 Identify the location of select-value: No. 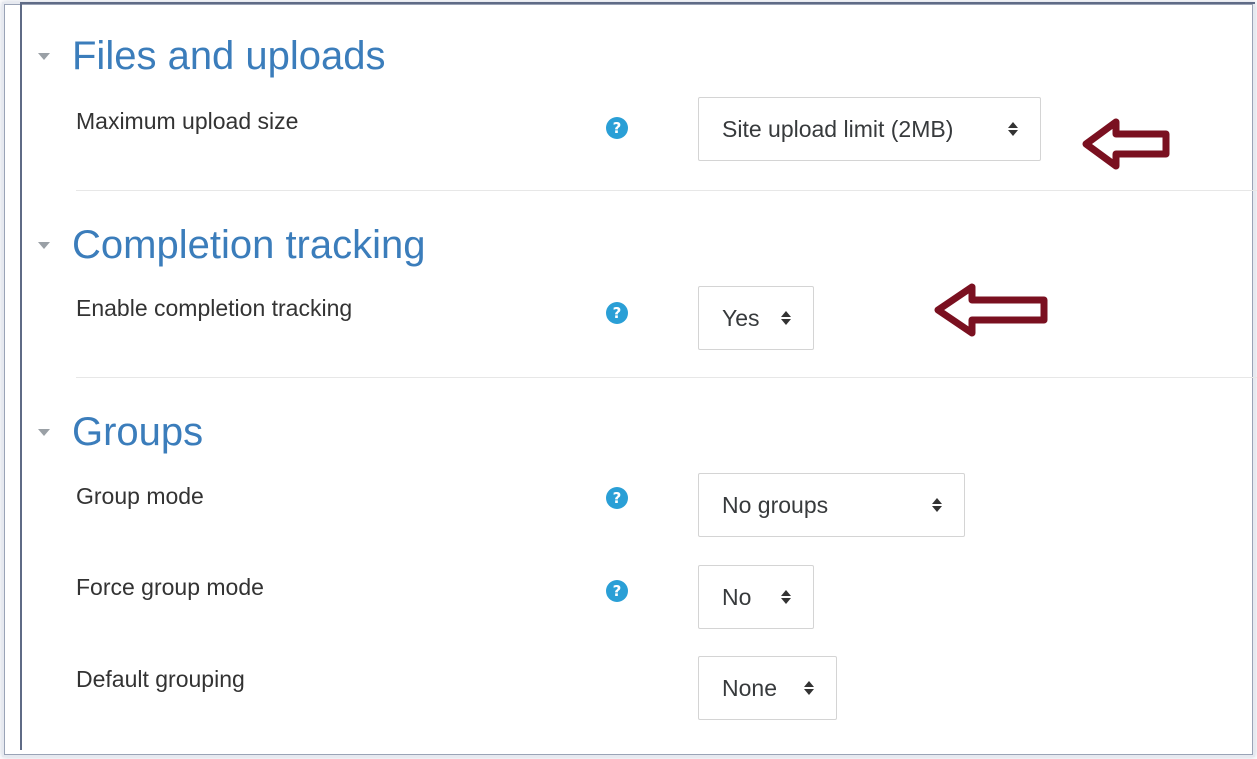
(737, 596).